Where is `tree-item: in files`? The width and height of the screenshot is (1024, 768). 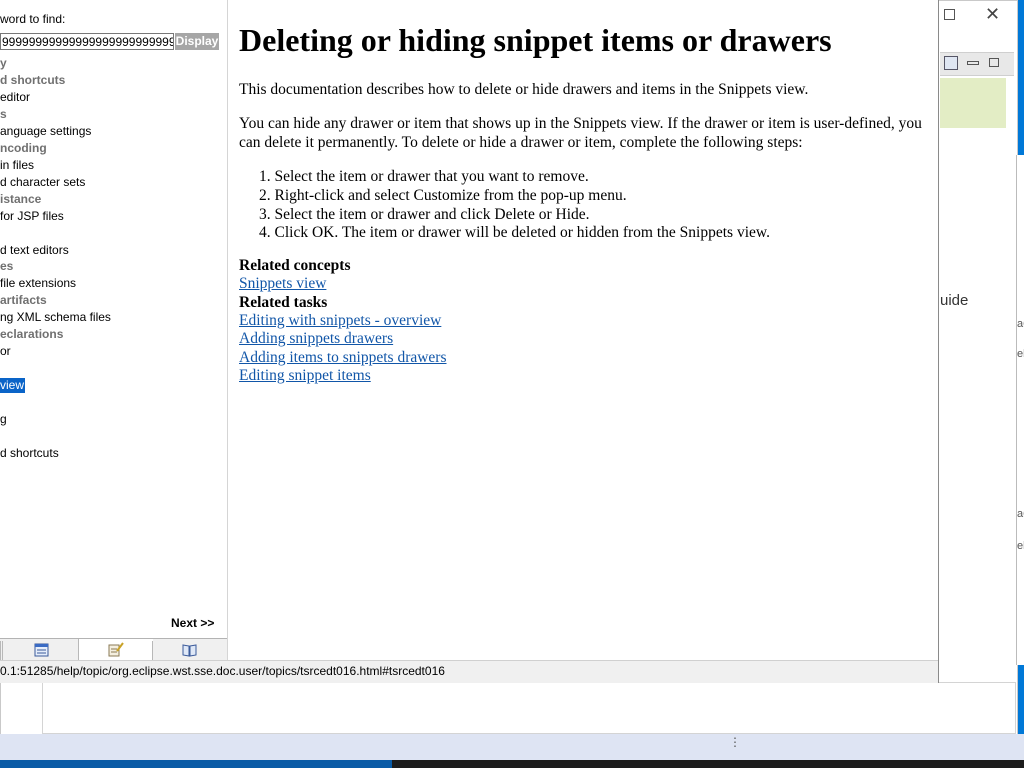
tree-item: in files is located at coordinates (17, 165).